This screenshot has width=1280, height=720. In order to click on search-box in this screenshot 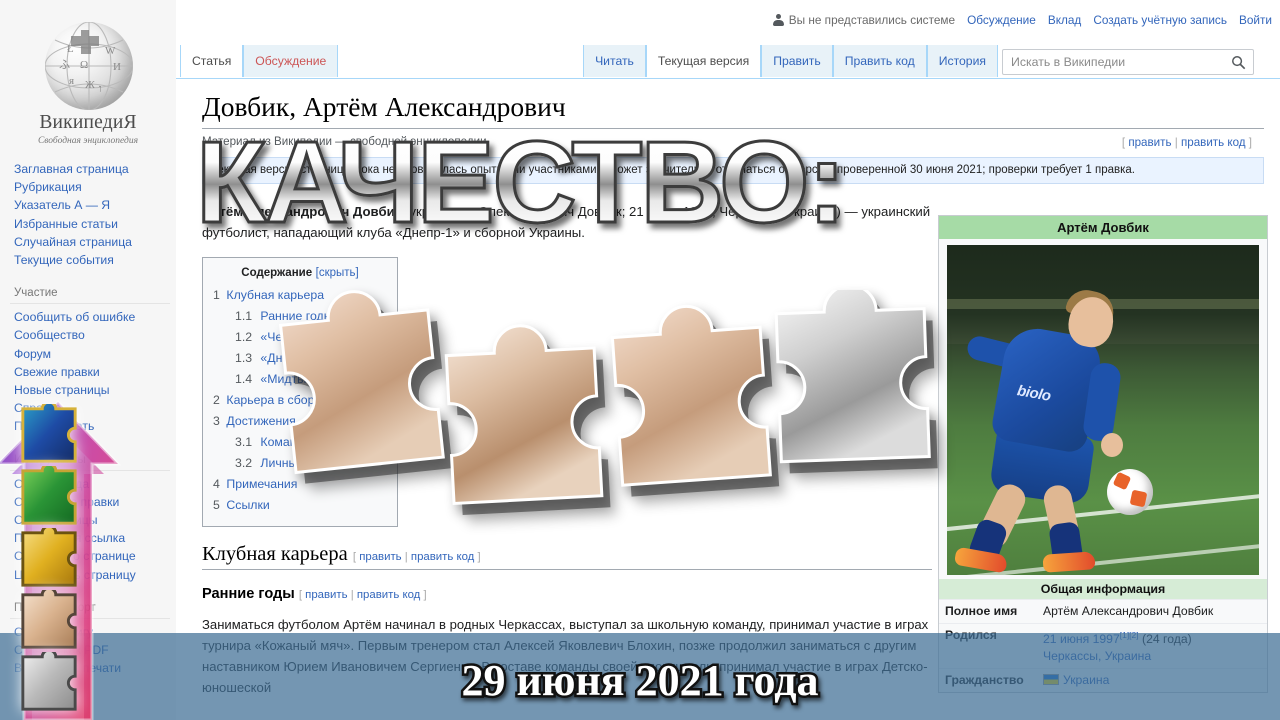, I will do `click(1128, 62)`.